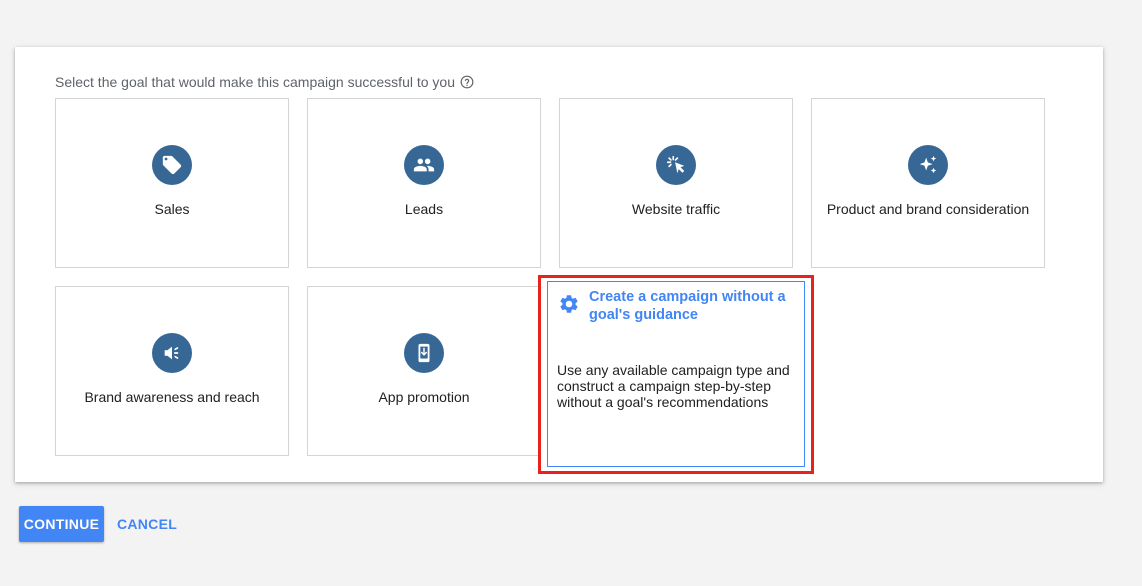 Image resolution: width=1142 pixels, height=586 pixels. I want to click on sparkle-icon, so click(928, 165).